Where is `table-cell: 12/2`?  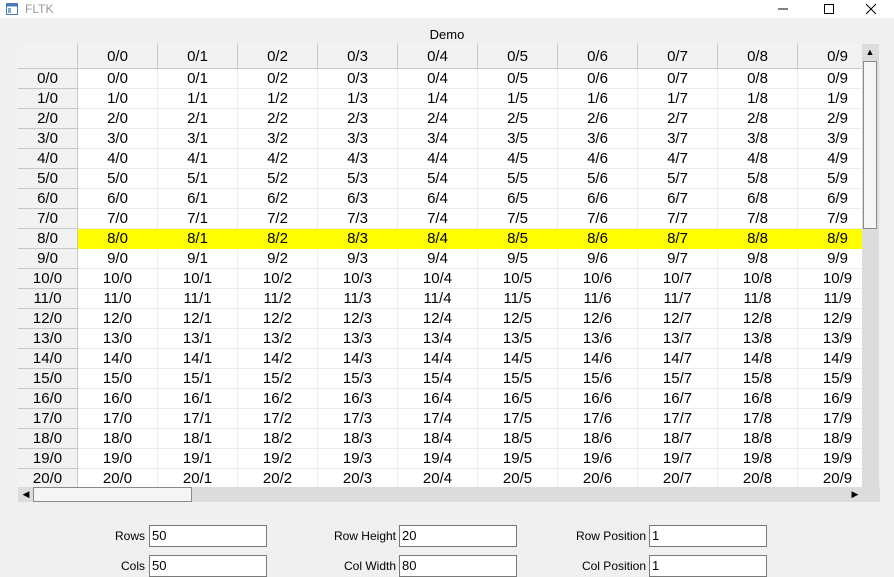
table-cell: 12/2 is located at coordinates (278, 319).